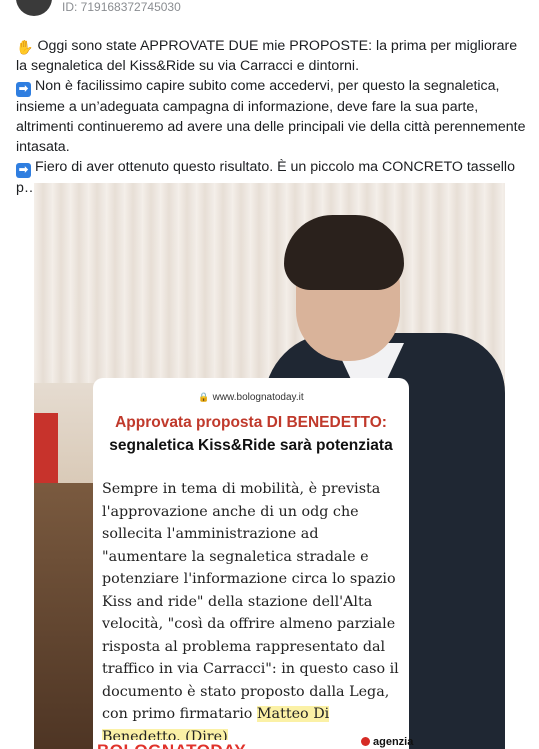  What do you see at coordinates (204, 397) in the screenshot?
I see `lock-icon: 🔒` at bounding box center [204, 397].